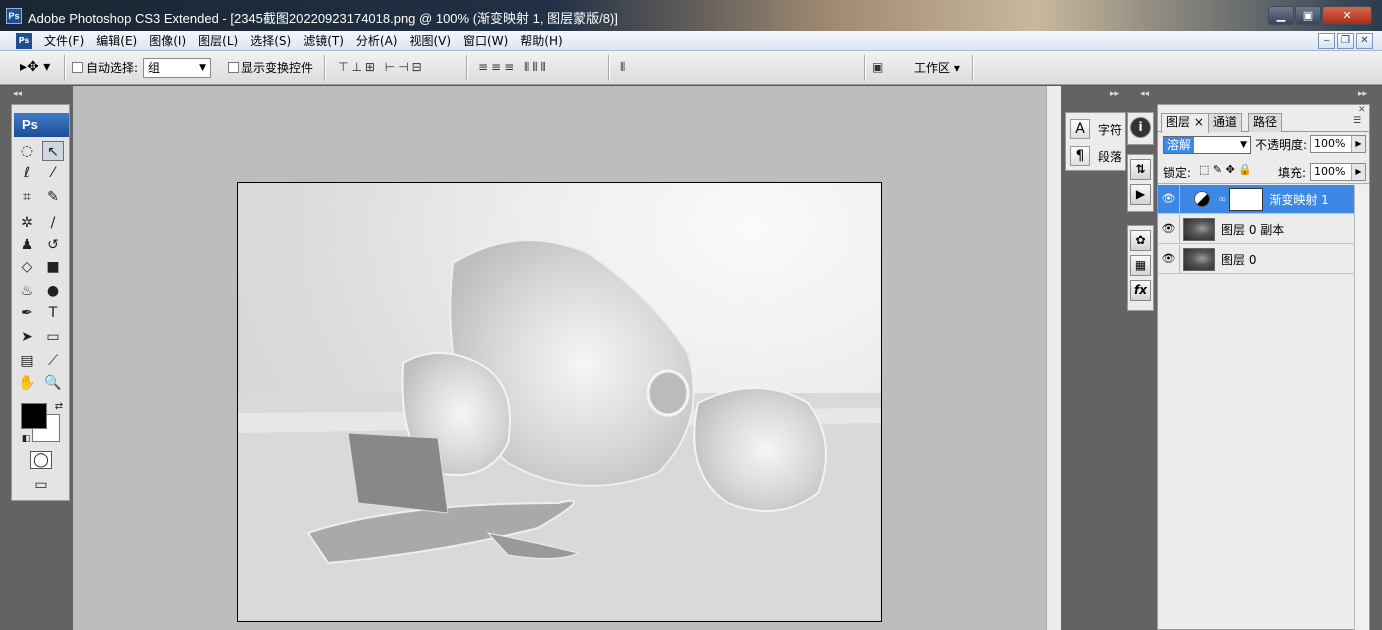 This screenshot has height=630, width=1382. What do you see at coordinates (53, 383) in the screenshot?
I see `zoom-tool-icon: 🔍` at bounding box center [53, 383].